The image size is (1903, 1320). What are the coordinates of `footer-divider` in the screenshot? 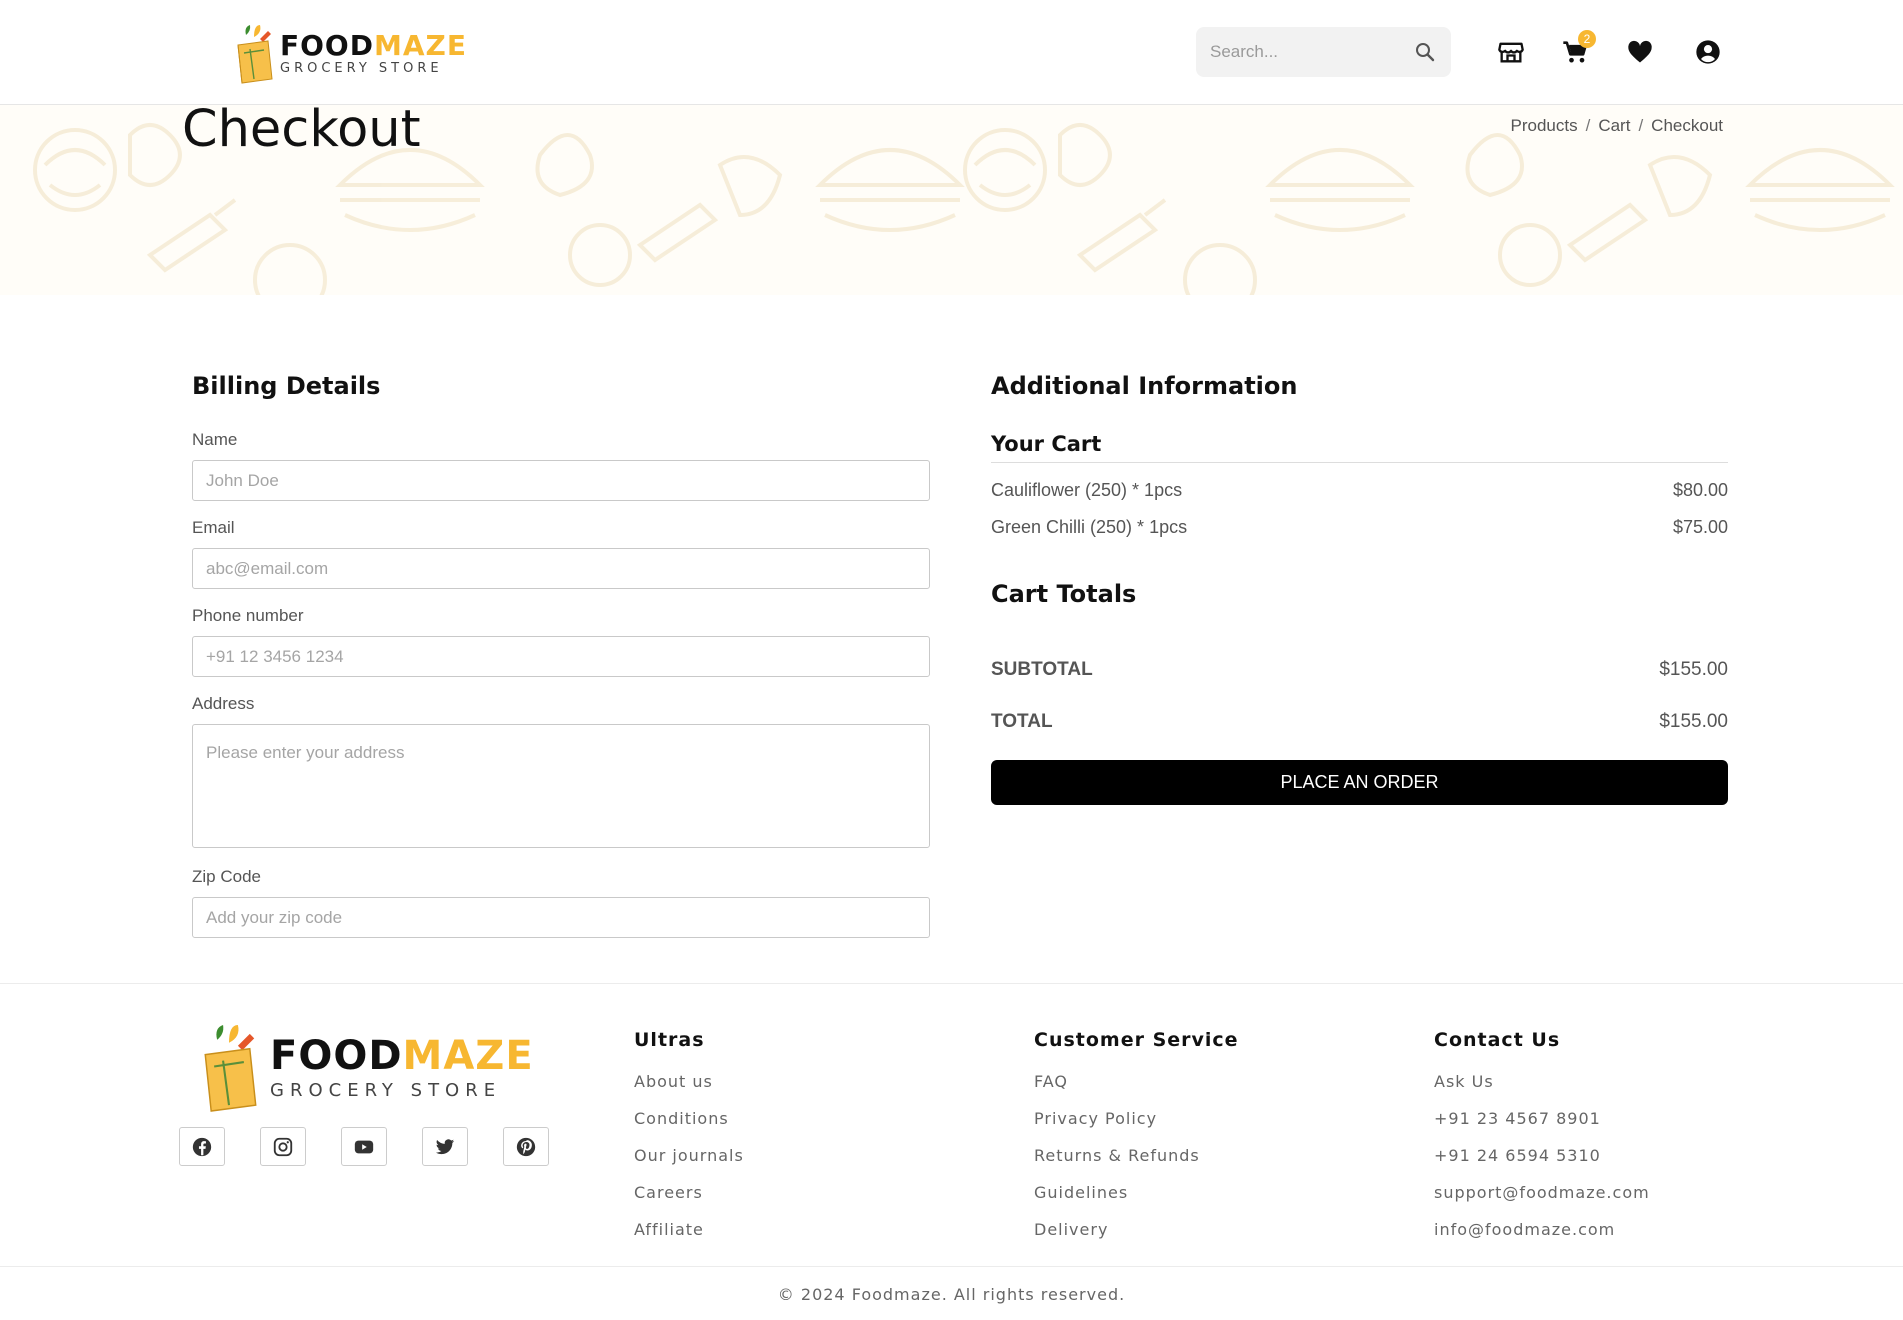 It's located at (951, 983).